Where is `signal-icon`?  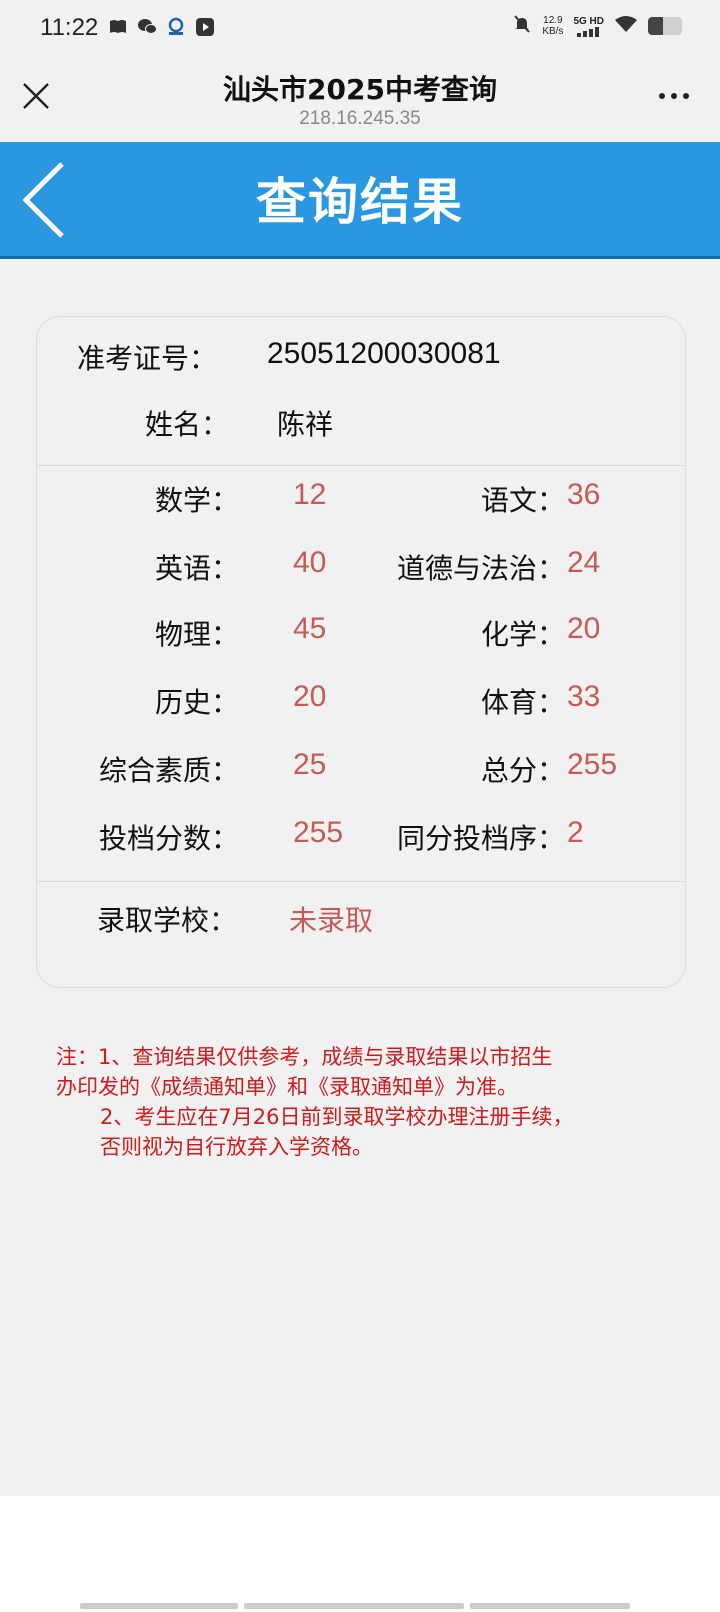 signal-icon is located at coordinates (587, 31).